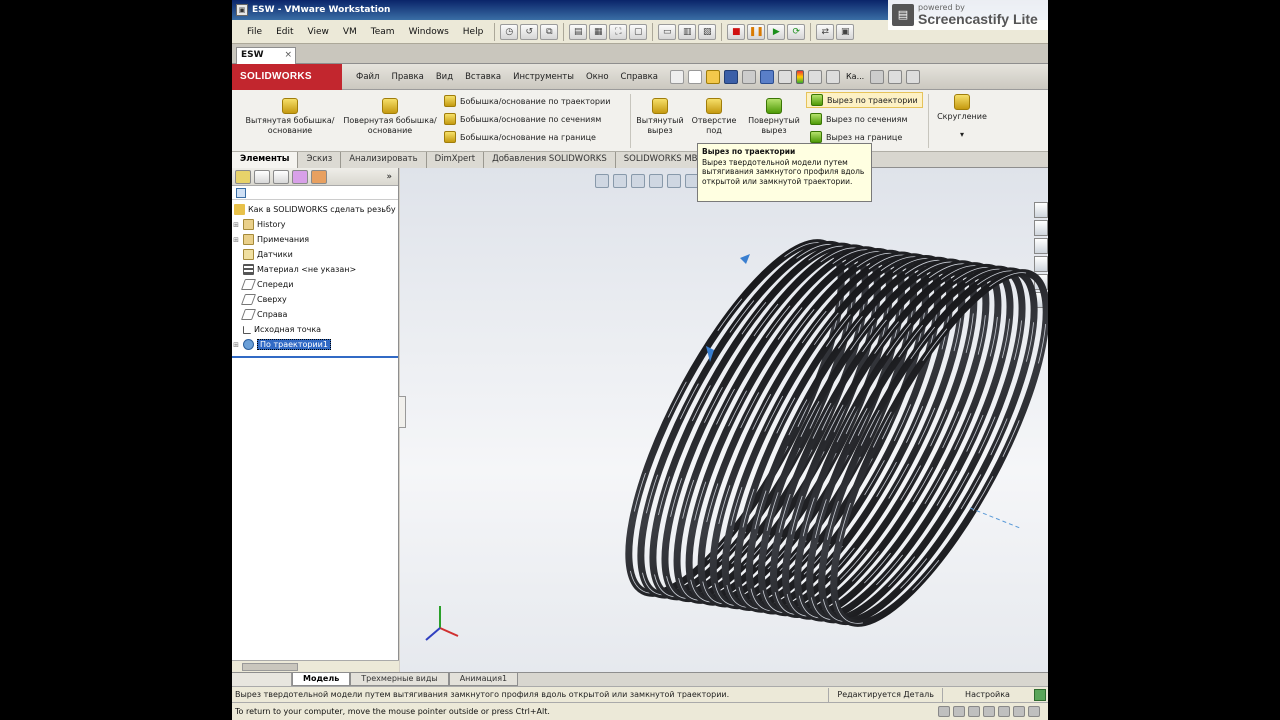  What do you see at coordinates (962, 117) in the screenshot?
I see `fillet-button: Скругление ▾` at bounding box center [962, 117].